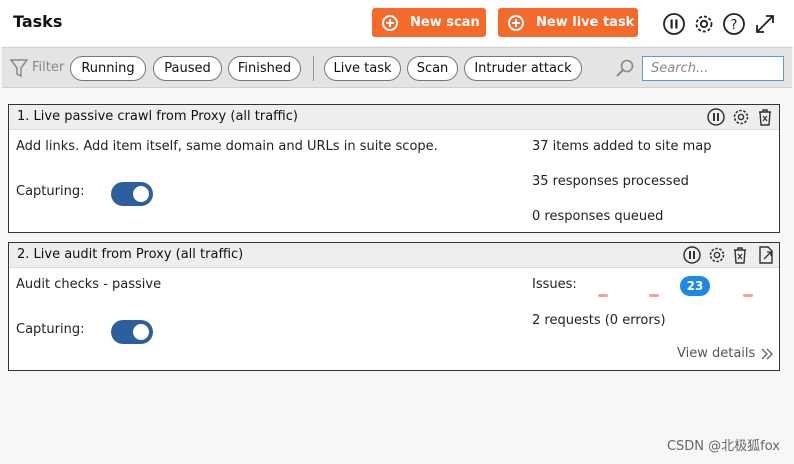  I want to click on watermark: CSDN @北极狐fox, so click(723, 446).